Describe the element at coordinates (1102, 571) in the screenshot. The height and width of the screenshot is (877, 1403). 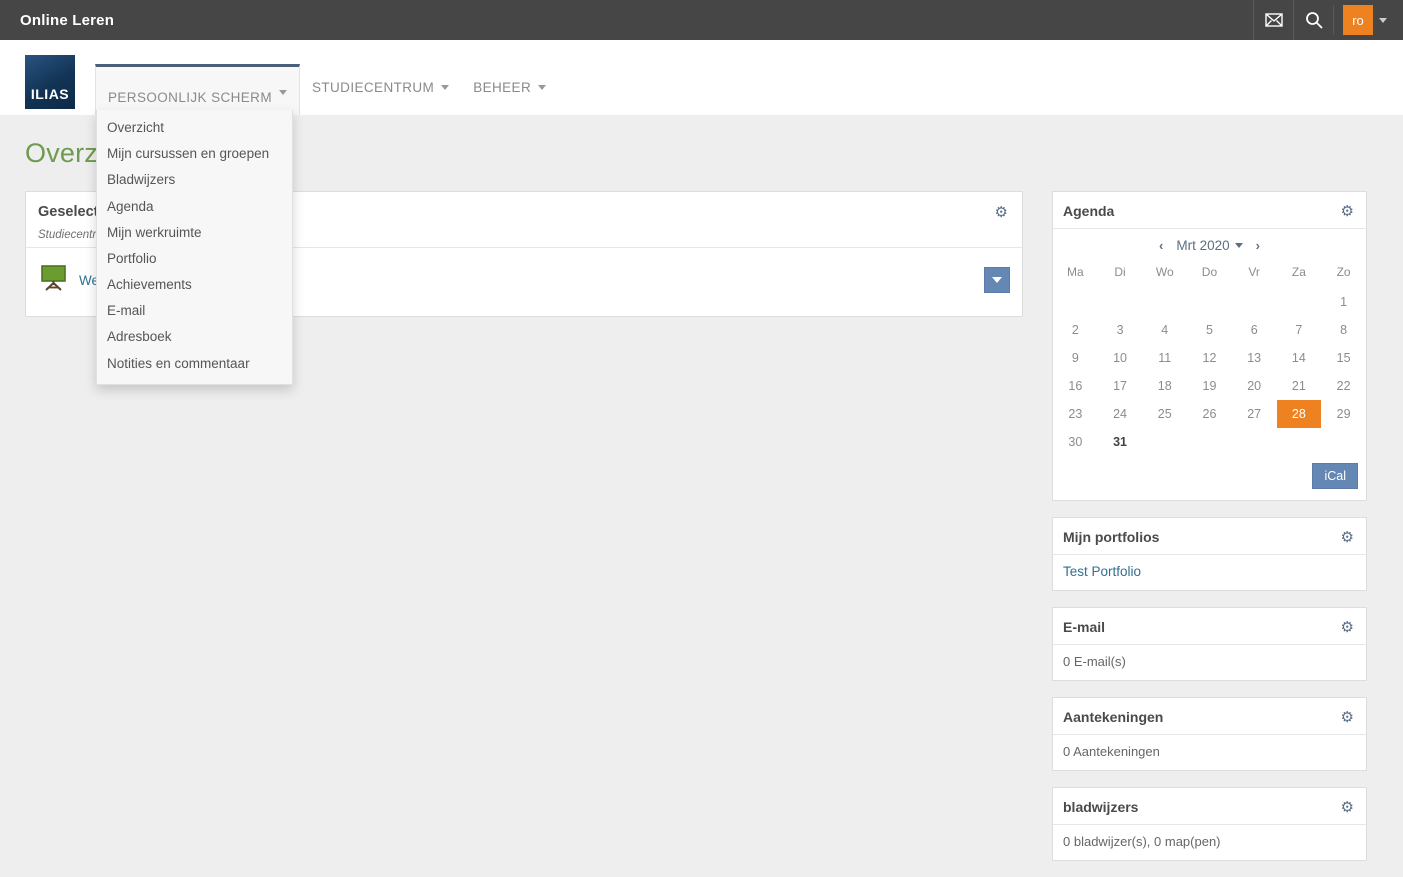
I see `block-link: Test Portfolio` at that location.